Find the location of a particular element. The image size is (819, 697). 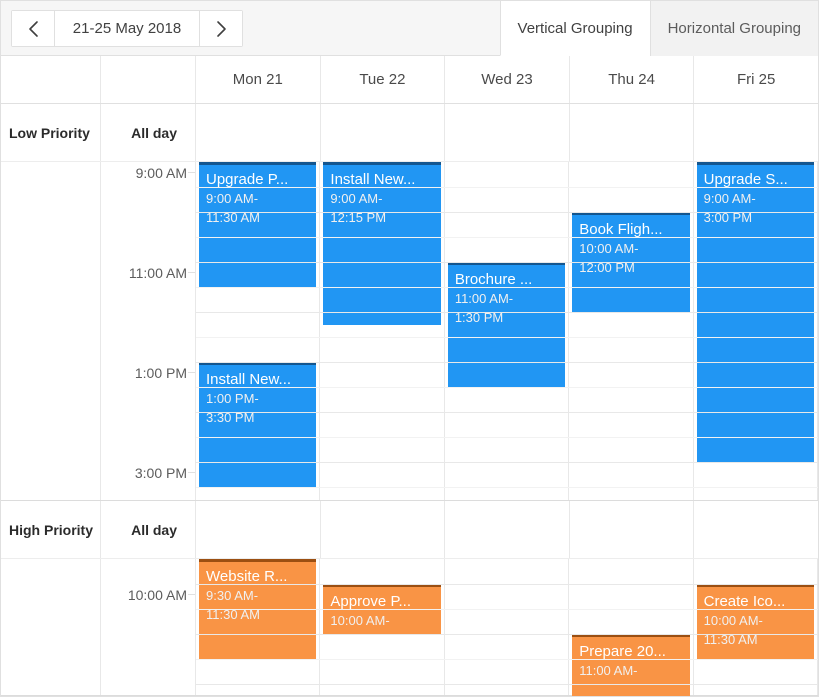

previous-date-button is located at coordinates (33, 28).